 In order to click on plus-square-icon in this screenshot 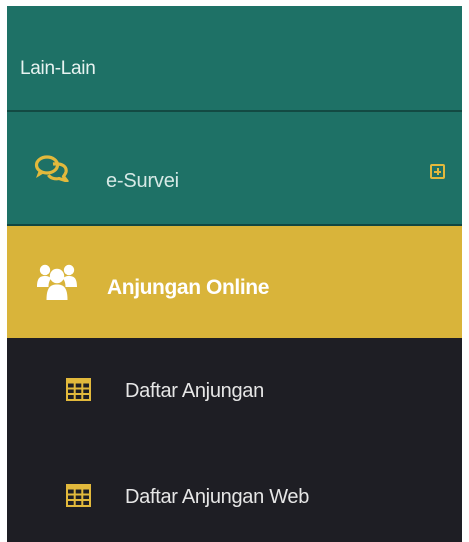, I will do `click(437, 171)`.